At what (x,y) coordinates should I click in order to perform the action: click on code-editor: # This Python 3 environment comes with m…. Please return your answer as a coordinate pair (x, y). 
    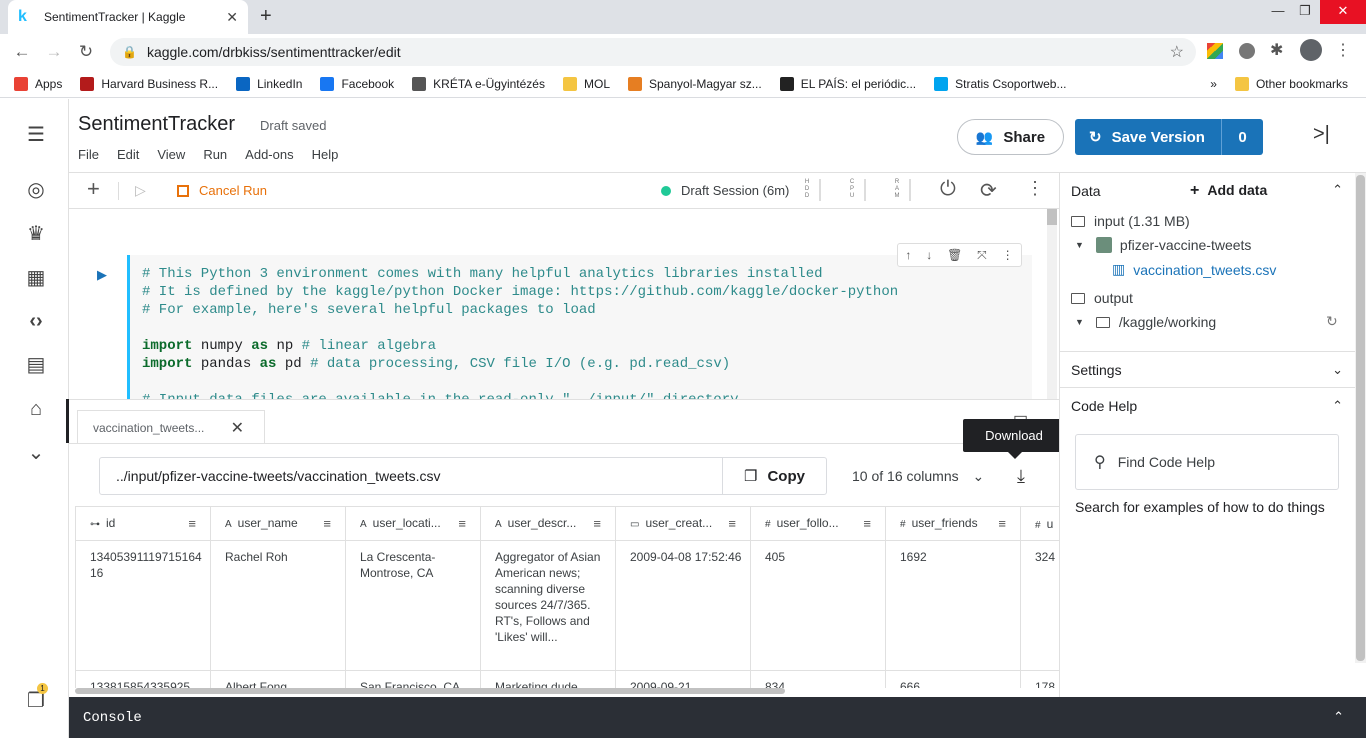
    Looking at the image, I should click on (520, 332).